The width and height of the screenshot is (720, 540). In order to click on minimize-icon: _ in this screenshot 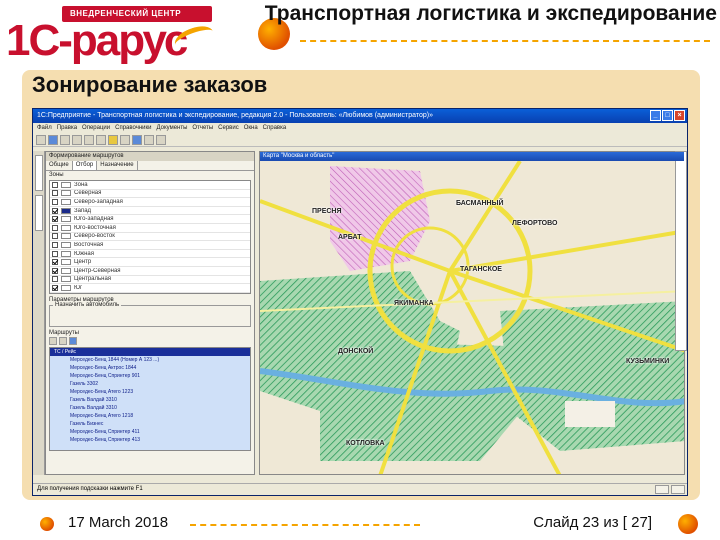, I will do `click(655, 115)`.